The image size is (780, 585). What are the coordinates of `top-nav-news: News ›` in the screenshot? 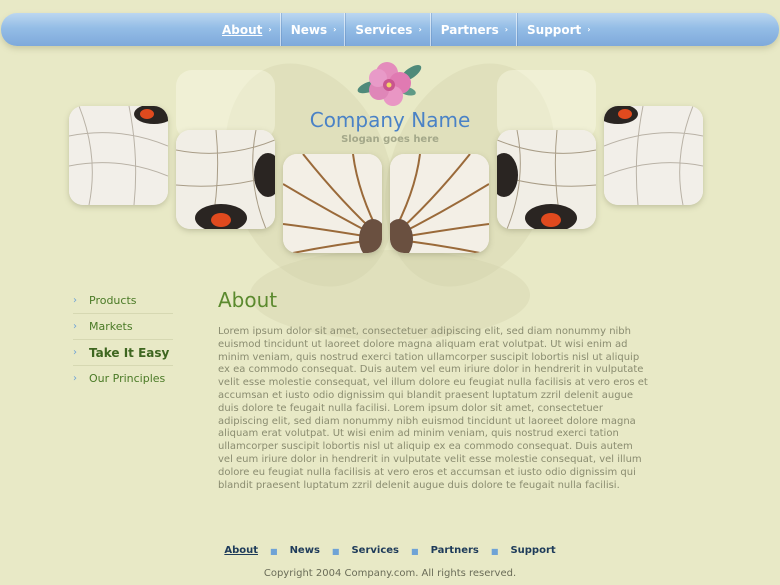 It's located at (313, 29).